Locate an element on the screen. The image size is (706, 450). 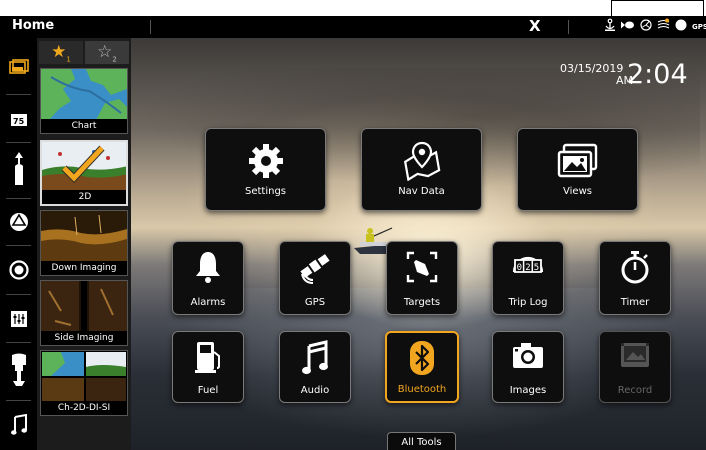
record-button: Record is located at coordinates (635, 367).